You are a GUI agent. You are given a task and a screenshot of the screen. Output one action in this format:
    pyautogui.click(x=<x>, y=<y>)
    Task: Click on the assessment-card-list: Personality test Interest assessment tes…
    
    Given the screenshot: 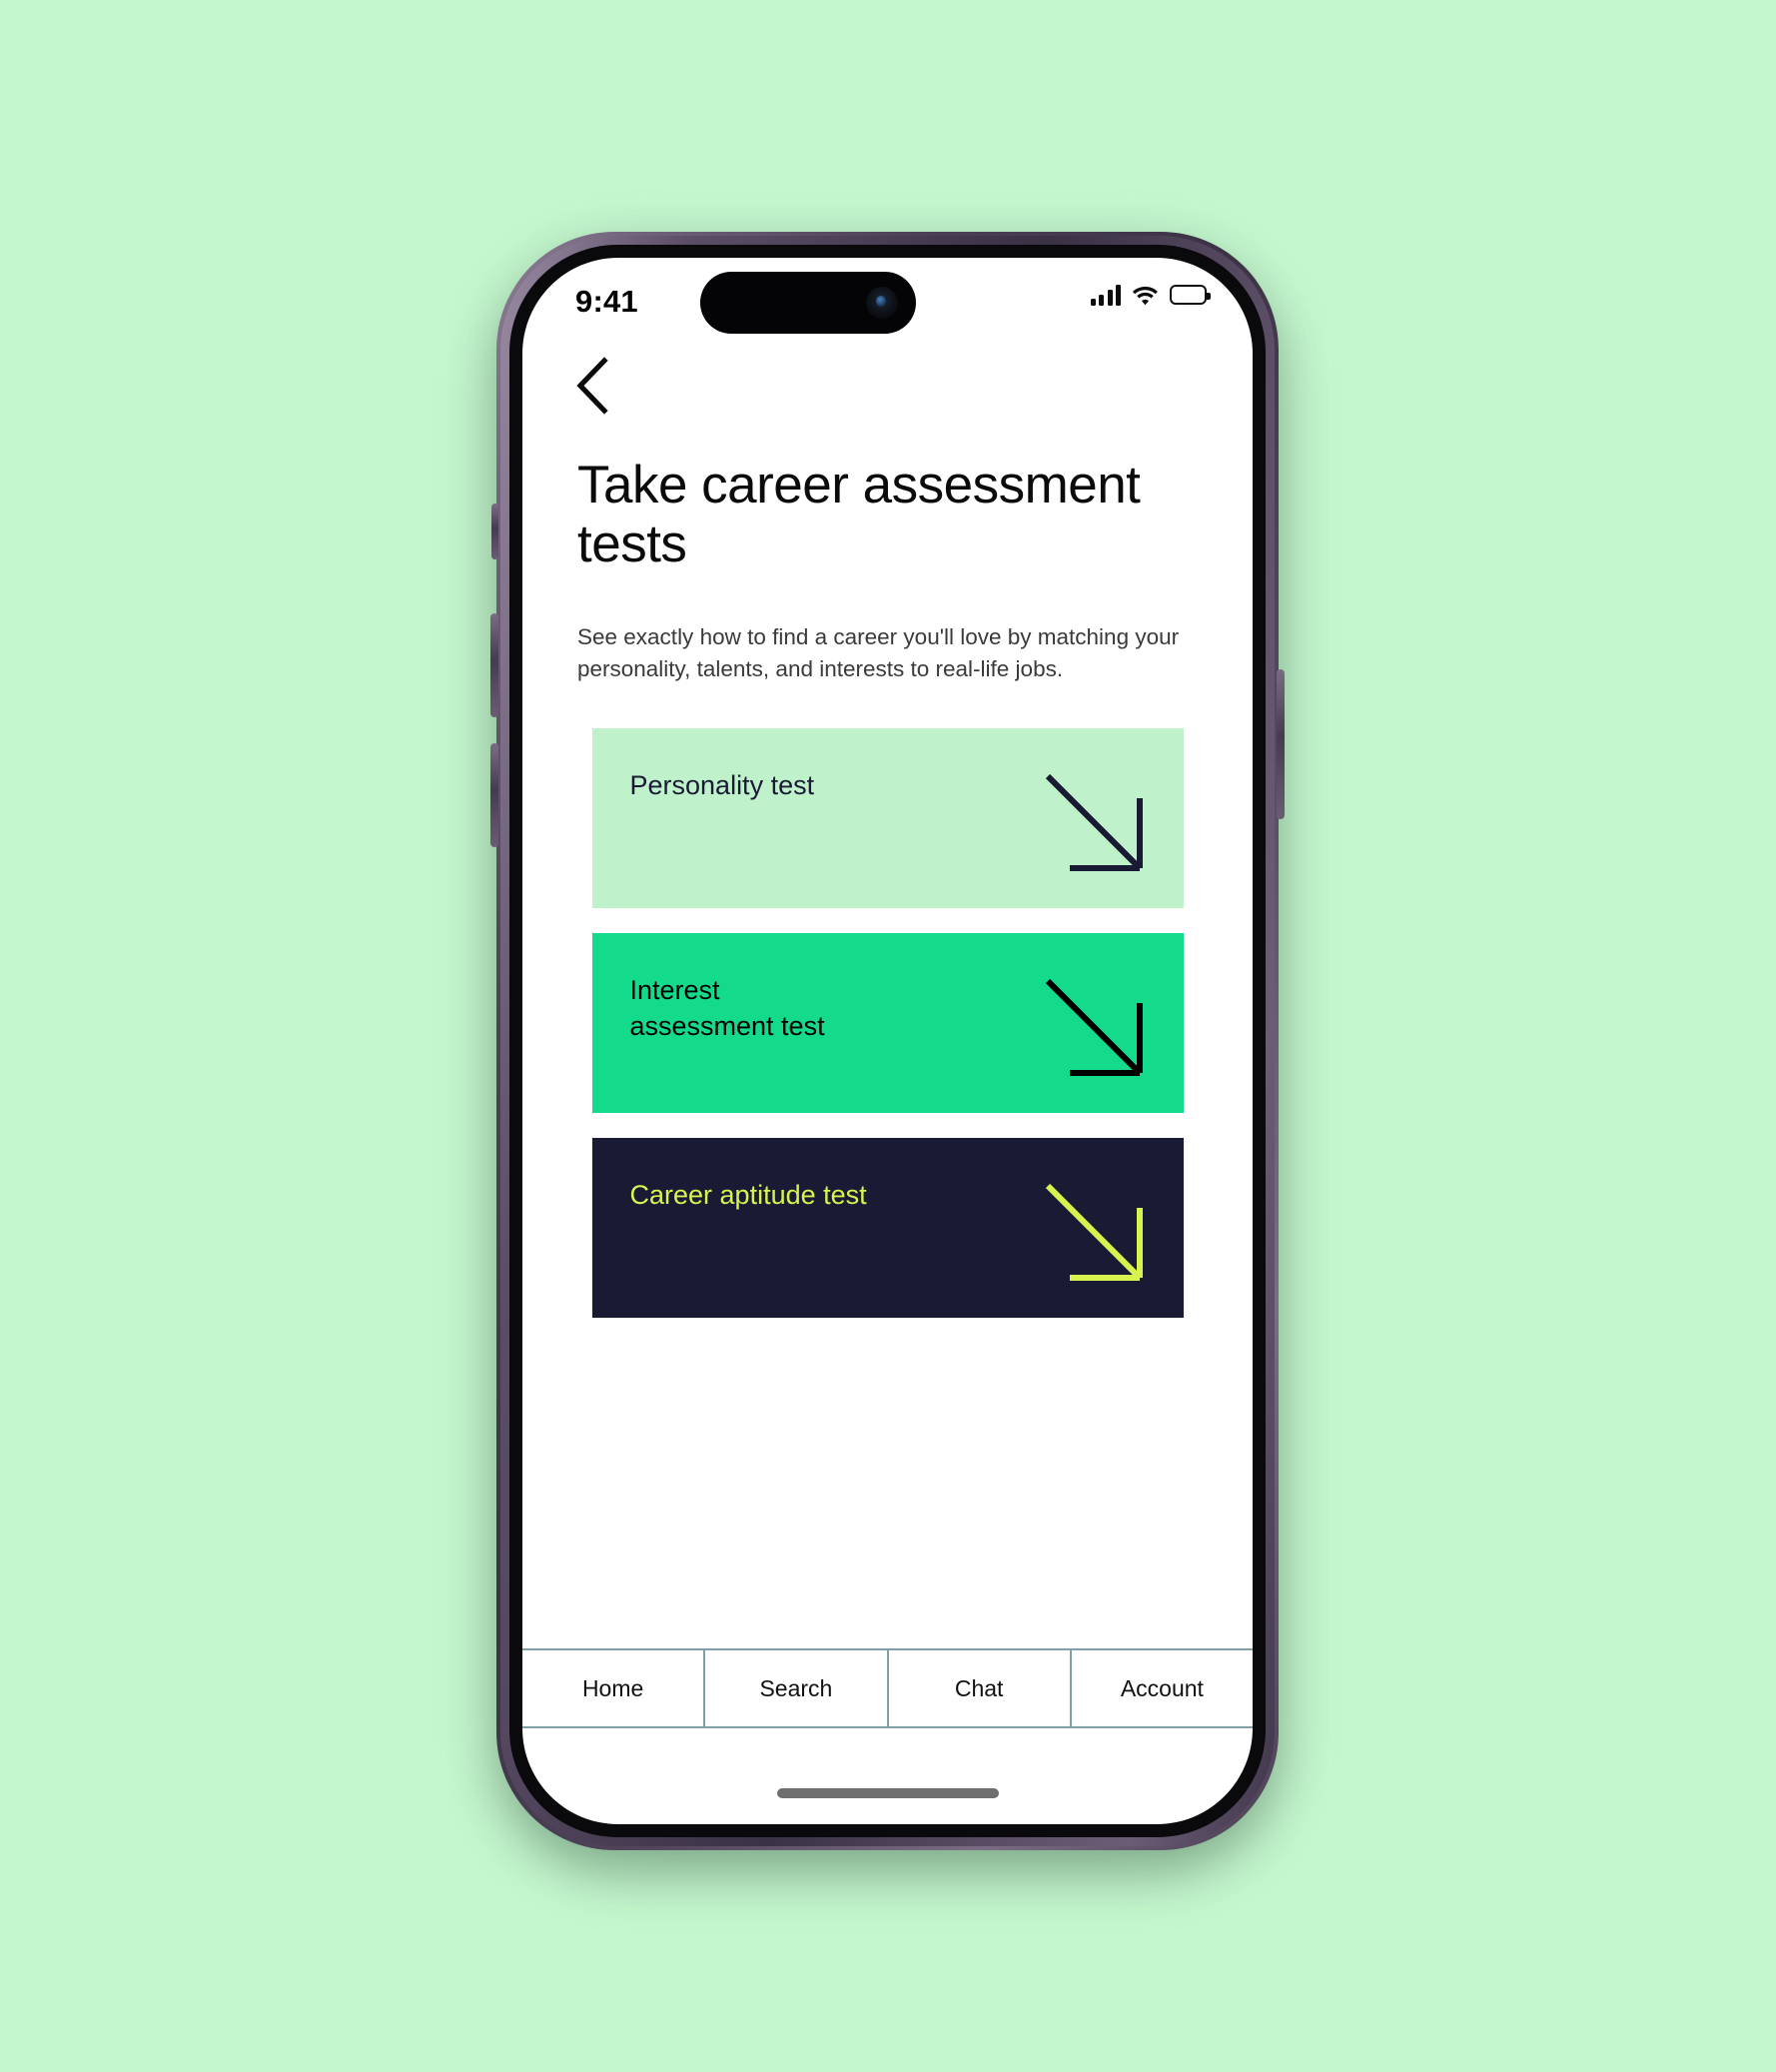 What is the action you would take?
    pyautogui.click(x=887, y=1035)
    